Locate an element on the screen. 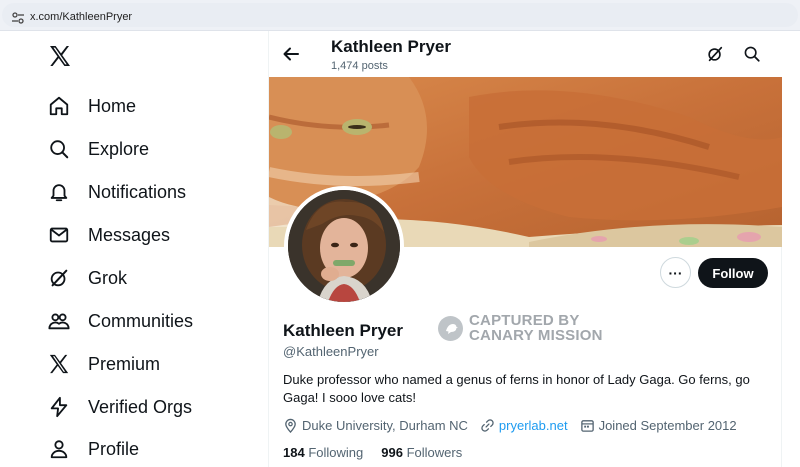 The width and height of the screenshot is (800, 467). header-title: Kathleen Pryer is located at coordinates (391, 46).